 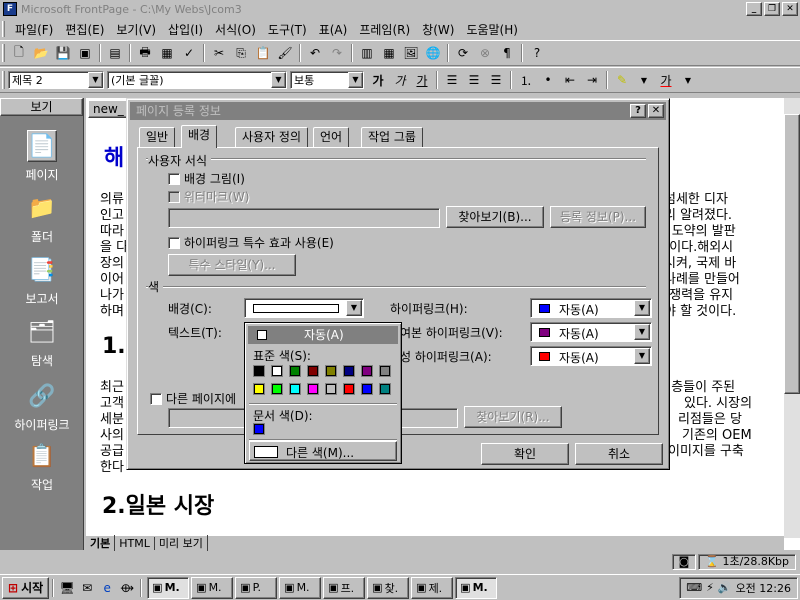 I want to click on align-left-icon: ☰, so click(x=452, y=80).